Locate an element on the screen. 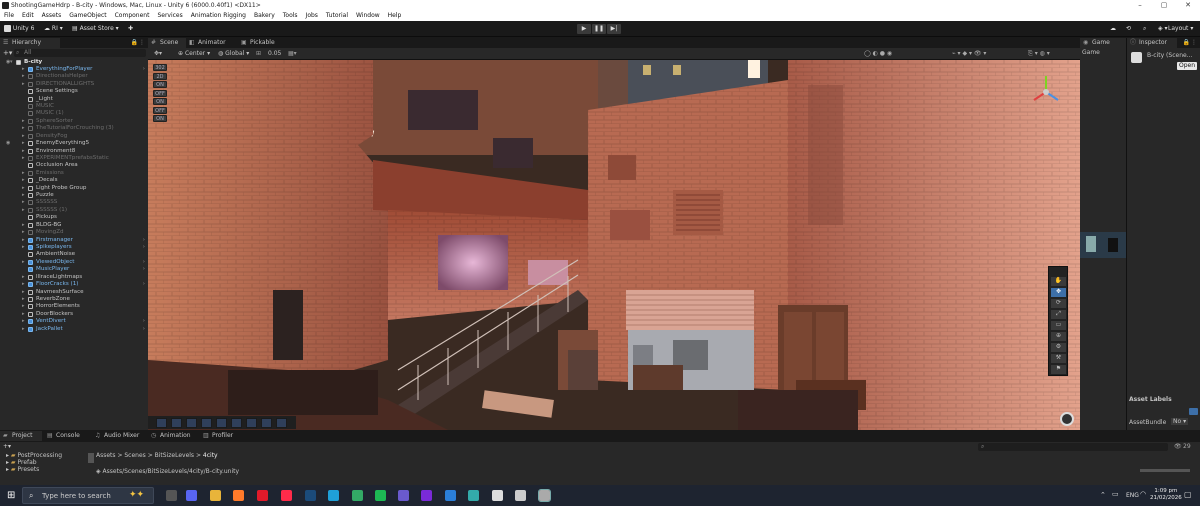 Image resolution: width=1200 pixels, height=506 pixels. menu-help: Help is located at coordinates (395, 16).